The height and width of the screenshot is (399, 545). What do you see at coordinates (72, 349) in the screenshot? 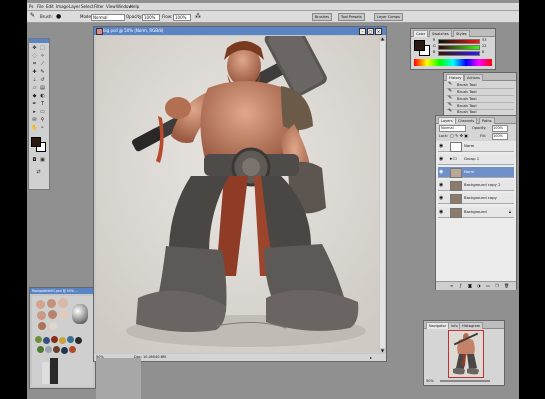
I see `color-swatch-orange` at bounding box center [72, 349].